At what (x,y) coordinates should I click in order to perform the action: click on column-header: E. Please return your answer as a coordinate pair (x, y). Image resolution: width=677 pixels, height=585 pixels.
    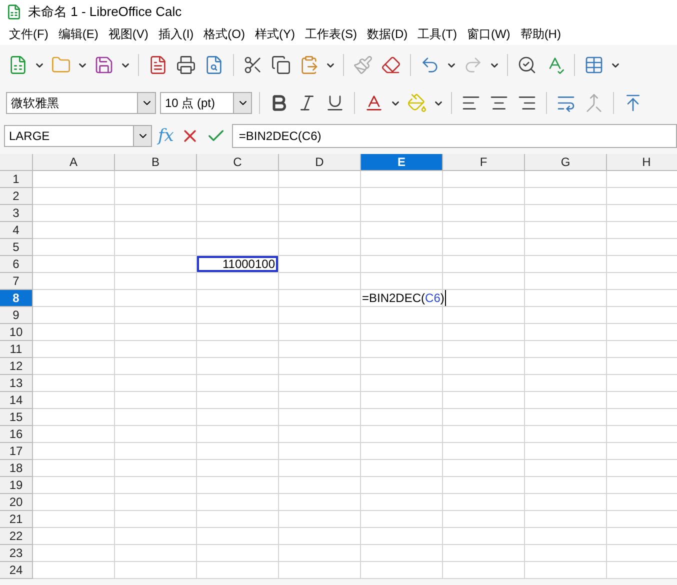
    Looking at the image, I should click on (402, 162).